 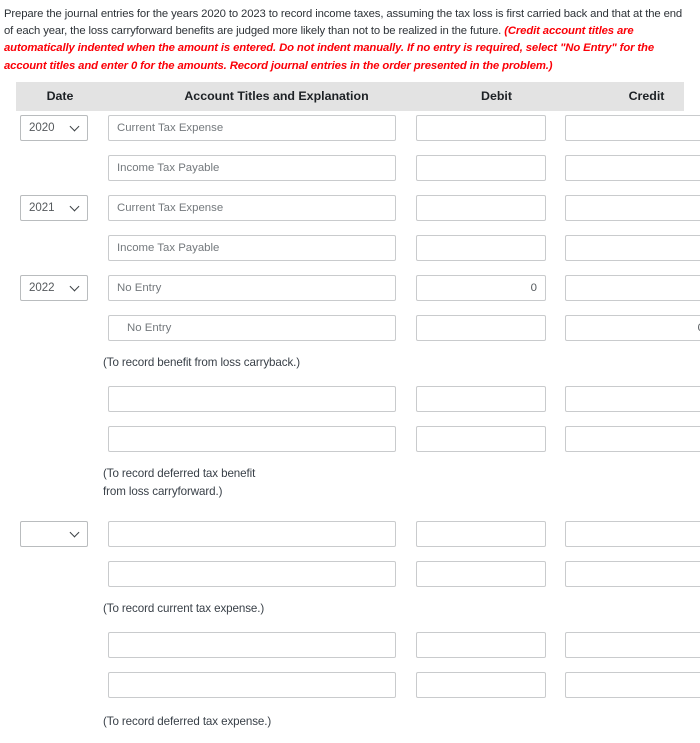 I want to click on entry-explanation: (To record benefit from loss carryback.), so click(x=350, y=366).